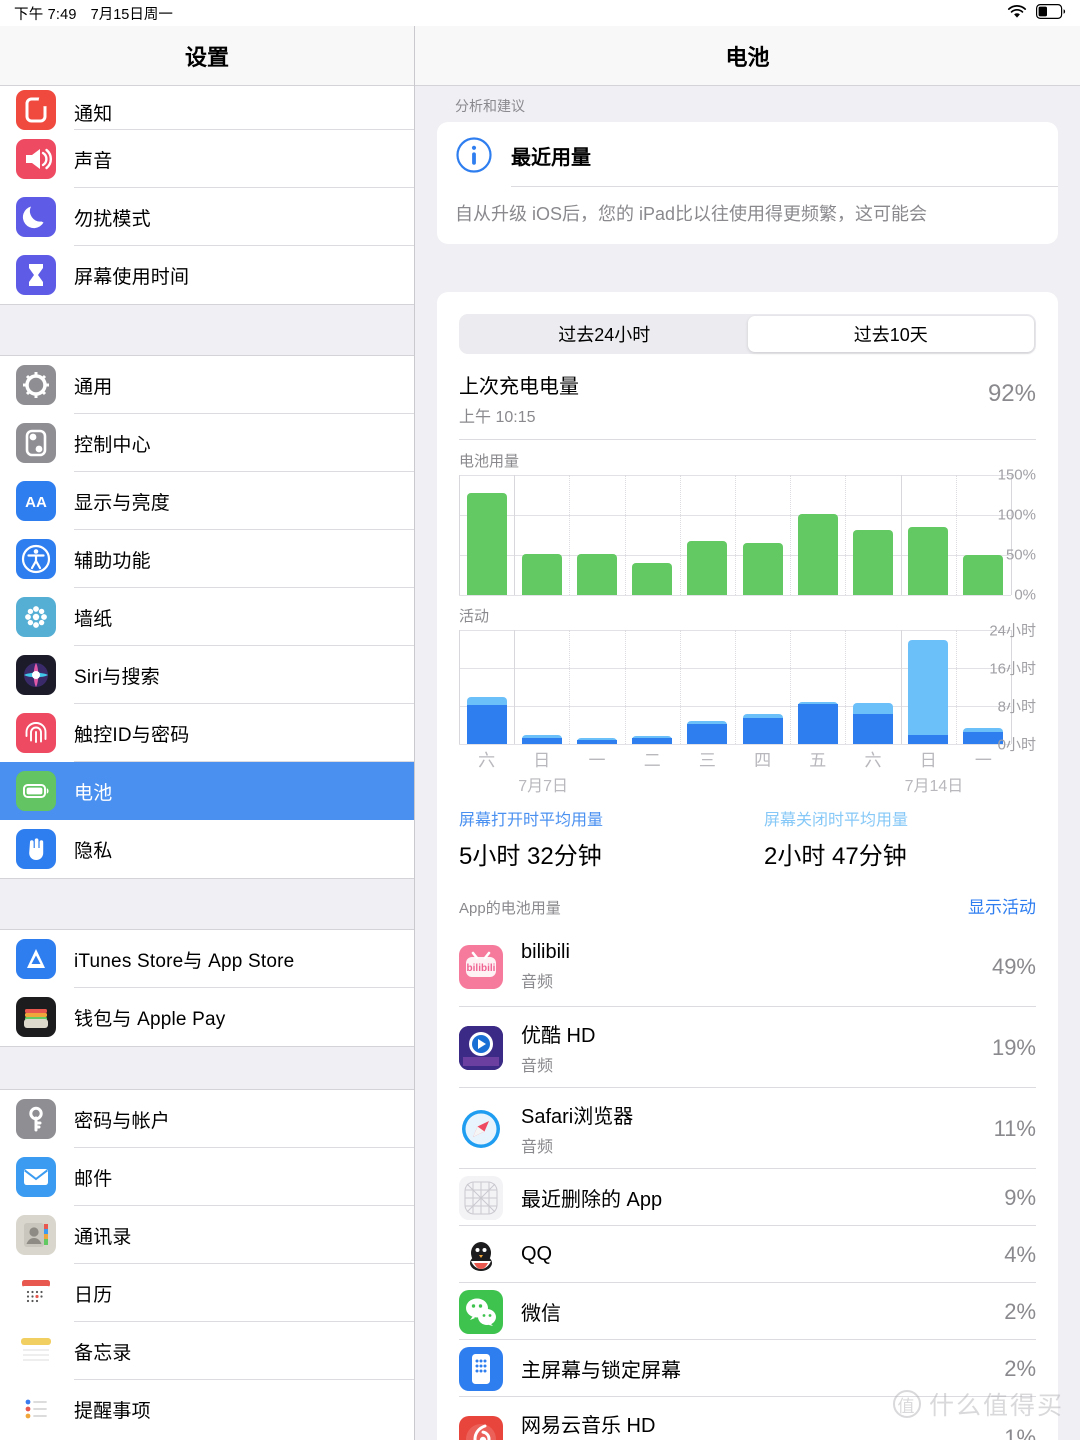 Image resolution: width=1080 pixels, height=1440 pixels. I want to click on activity-screen-off-bar, so click(928, 692).